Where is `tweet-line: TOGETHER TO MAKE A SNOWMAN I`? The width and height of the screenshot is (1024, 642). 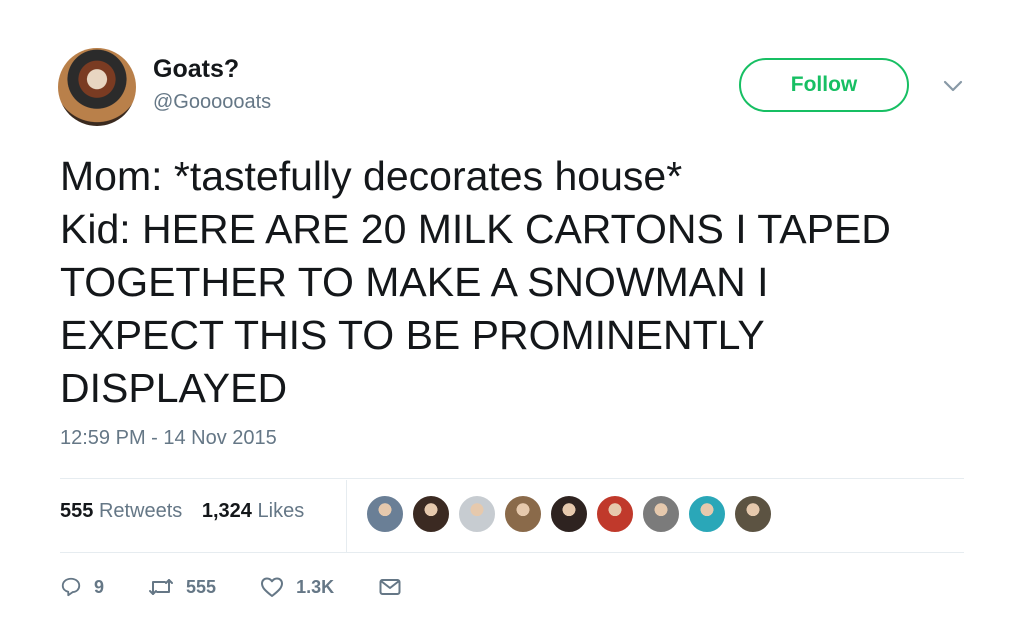
tweet-line: TOGETHER TO MAKE A SNOWMAN I is located at coordinates (414, 282).